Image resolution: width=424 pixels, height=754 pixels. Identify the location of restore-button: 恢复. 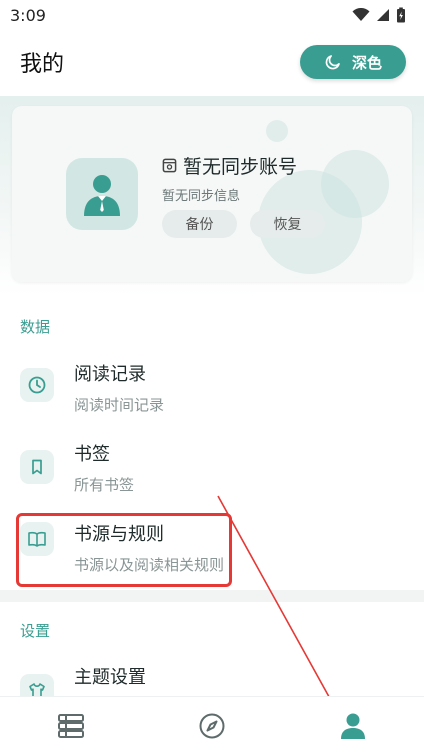
(287, 224).